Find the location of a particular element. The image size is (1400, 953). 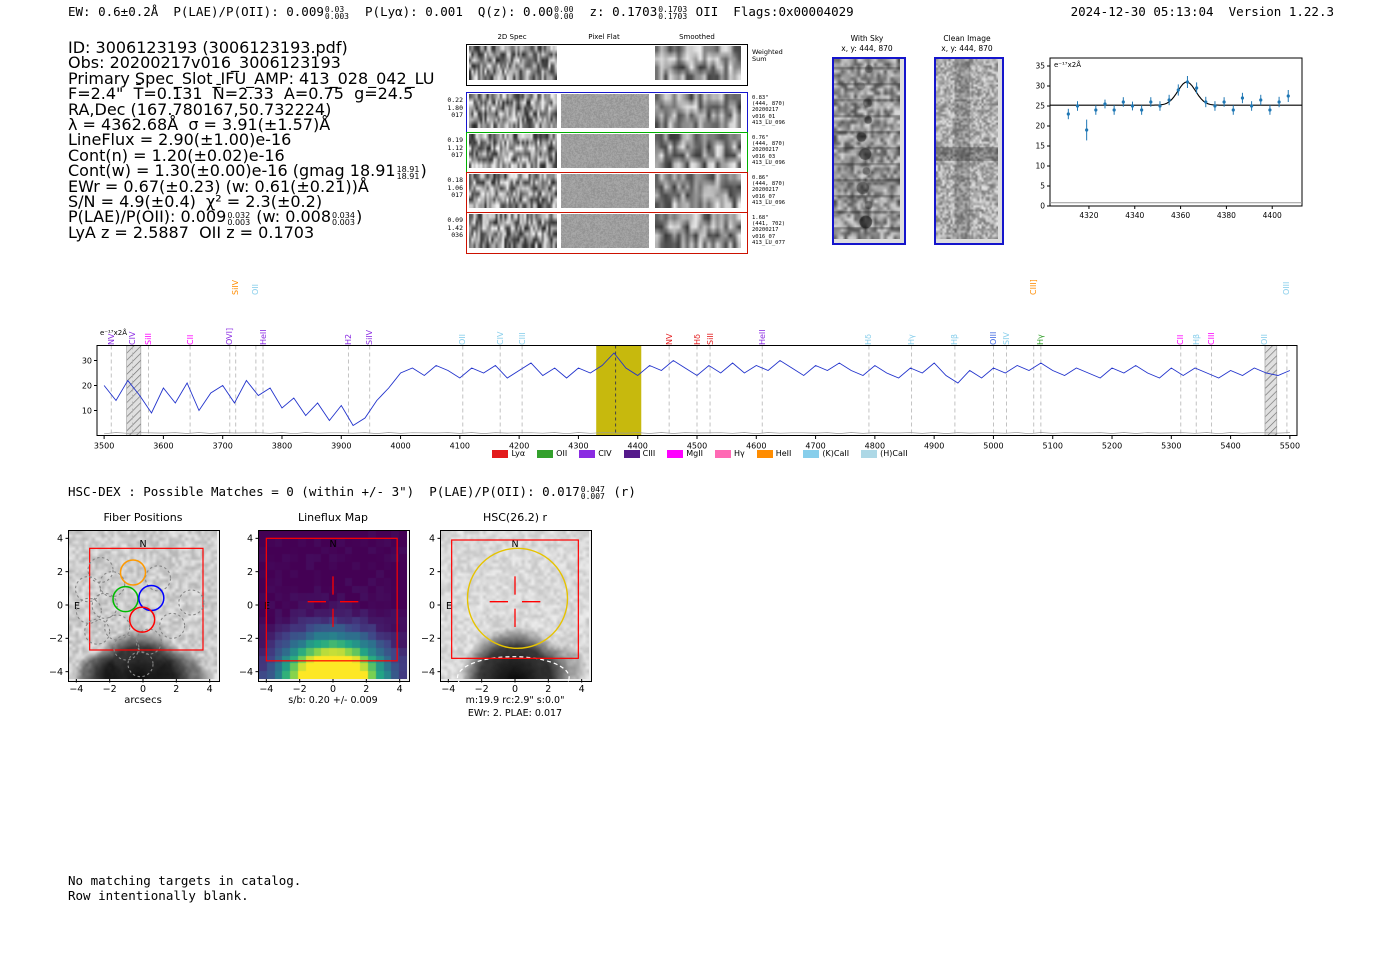

flux-unit-label: e⁻¹⁷x2Å is located at coordinates (113, 333).